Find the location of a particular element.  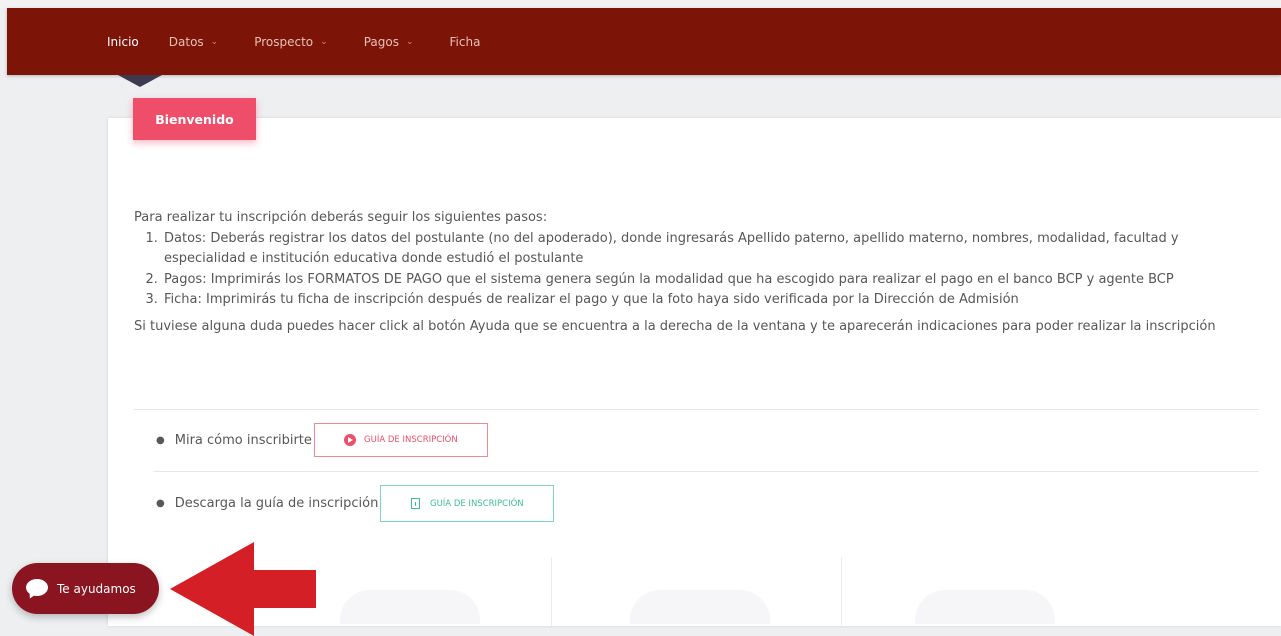

chat-help-label: Te ayudamos is located at coordinates (96, 588).